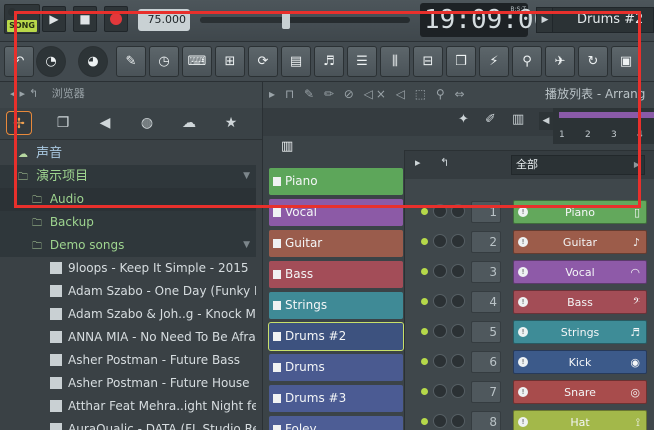 The width and height of the screenshot is (654, 430). I want to click on playlist-track: Drums #3, so click(336, 398).